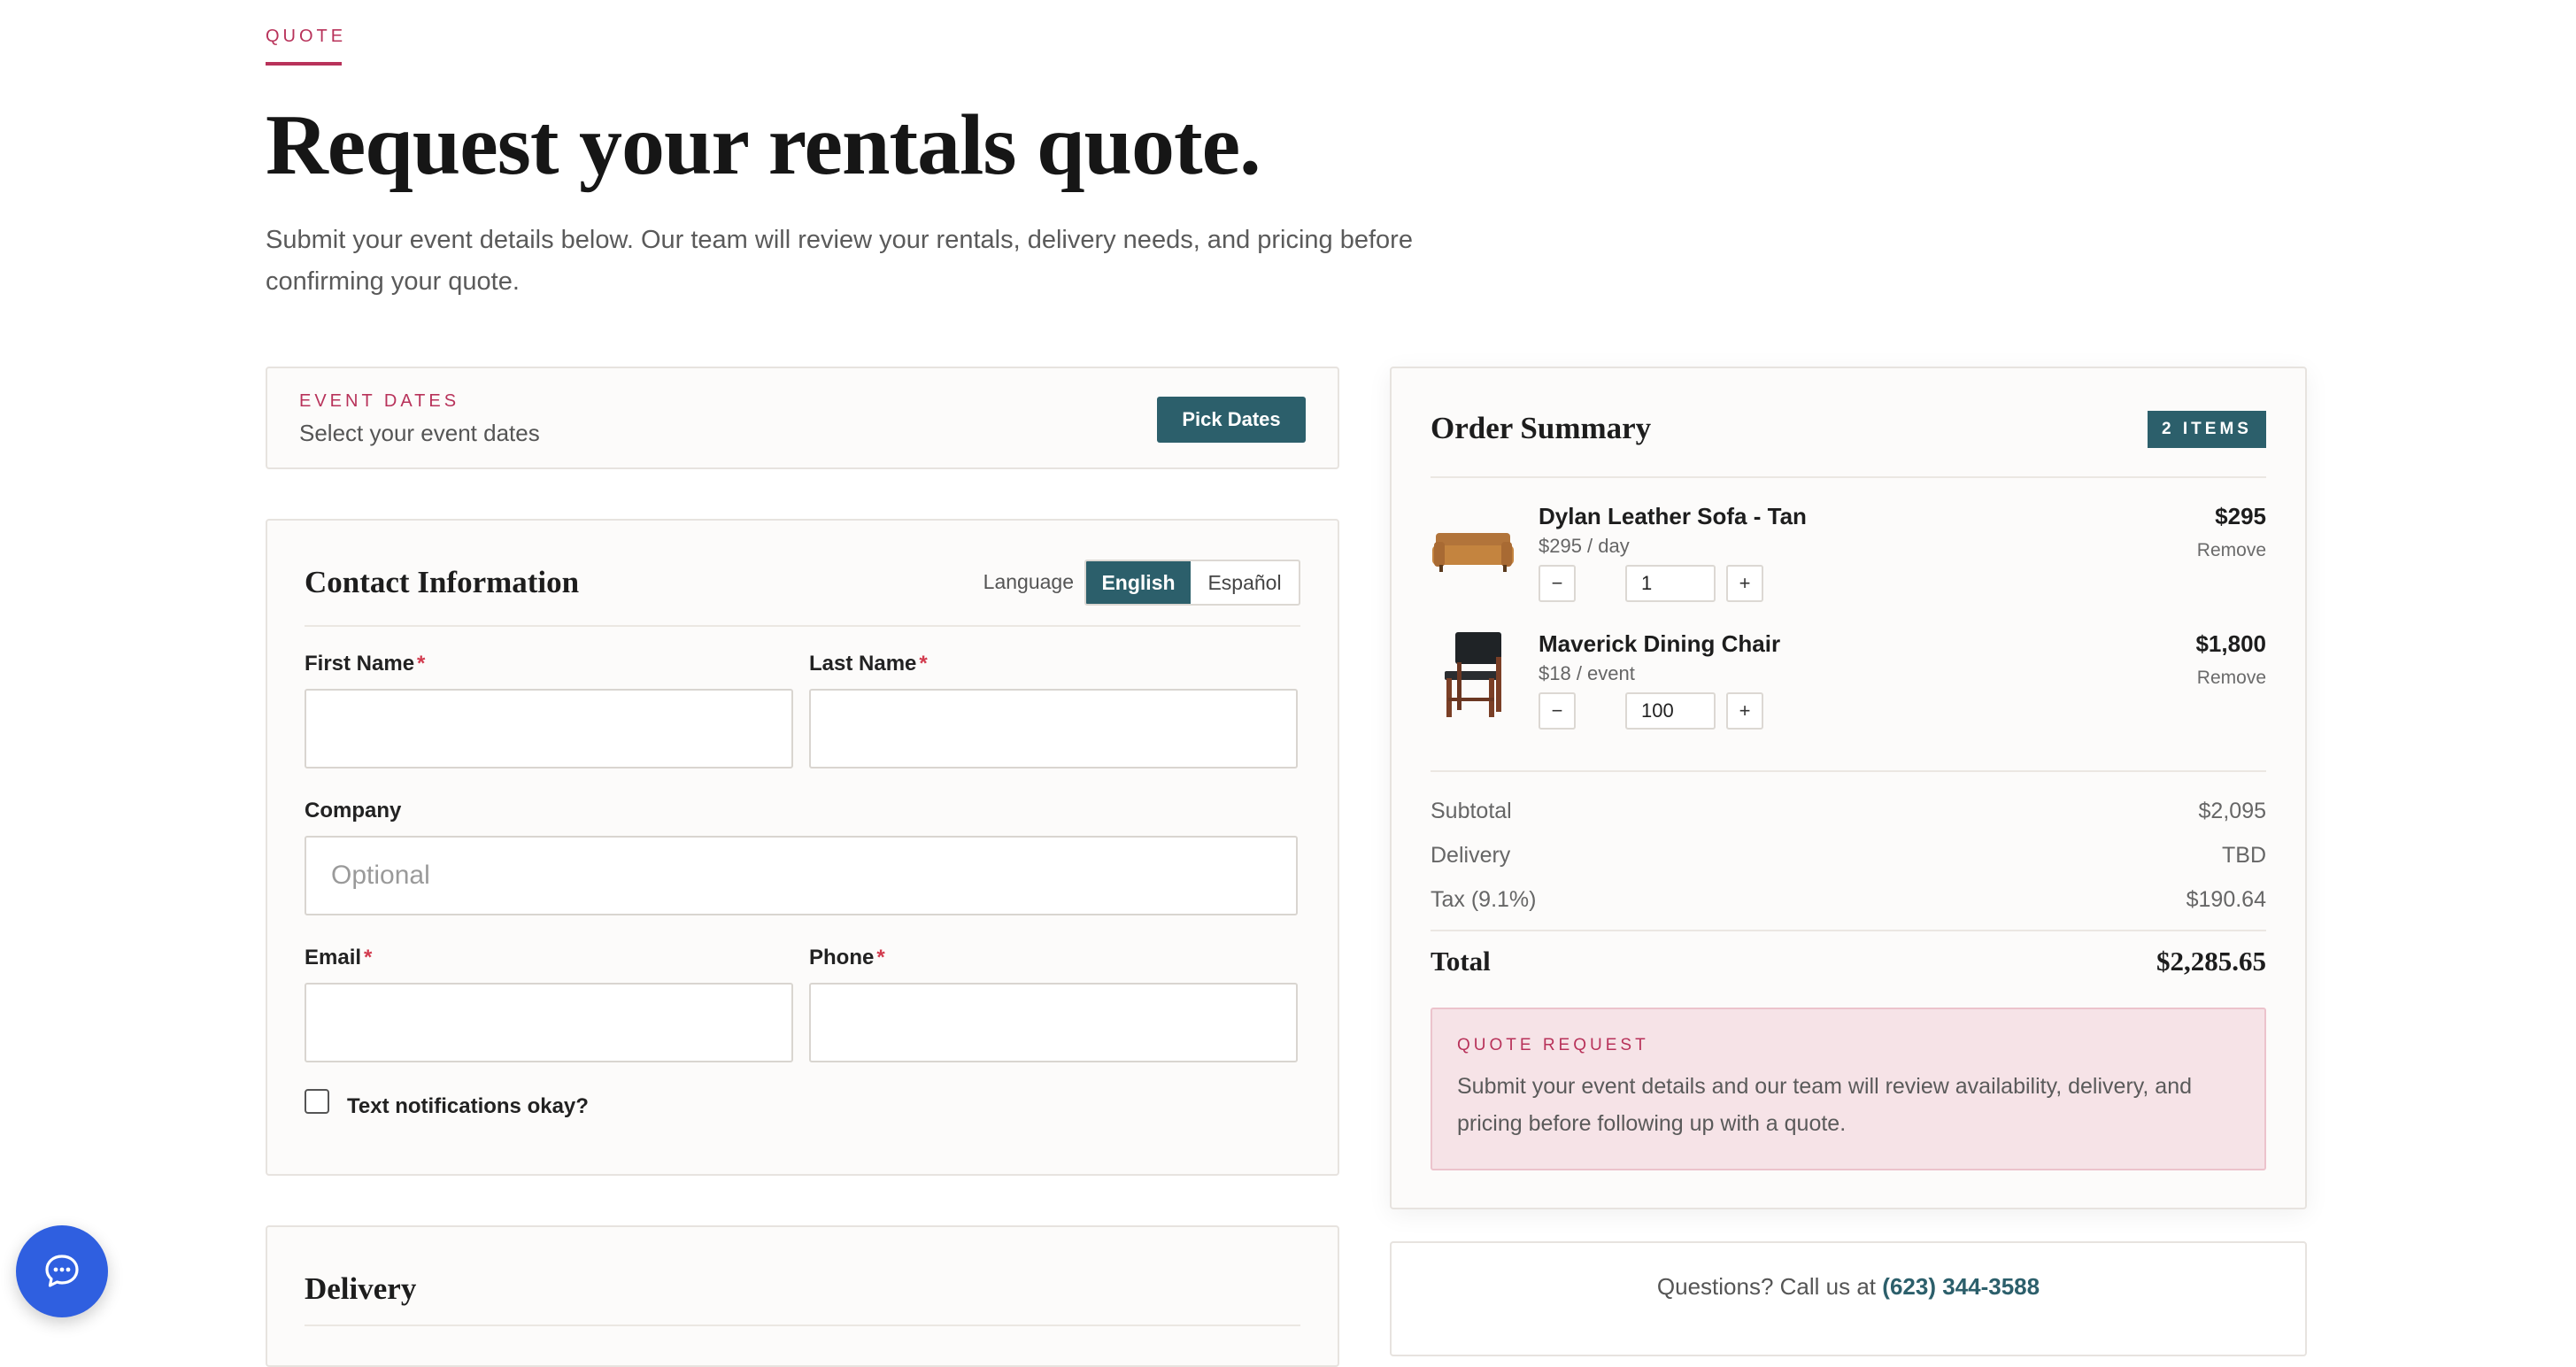  I want to click on email-input, so click(549, 1023).